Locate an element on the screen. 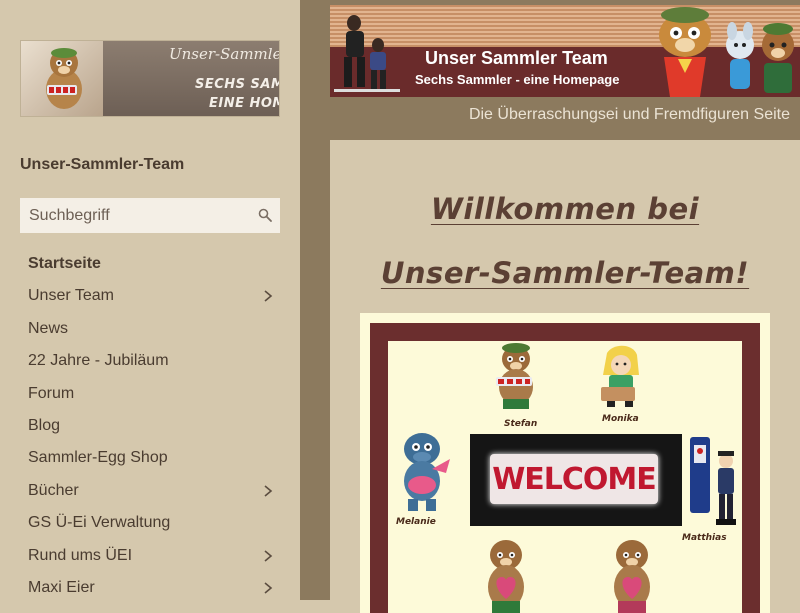 This screenshot has width=800, height=613. nav-item-buecher: Bücher is located at coordinates (150, 491).